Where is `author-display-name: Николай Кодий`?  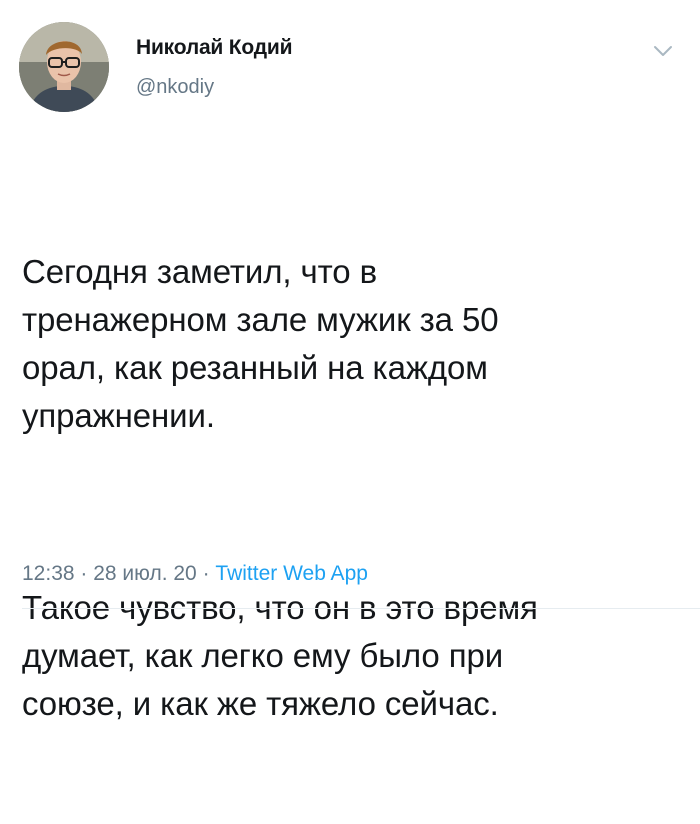 author-display-name: Николай Кодий is located at coordinates (214, 48).